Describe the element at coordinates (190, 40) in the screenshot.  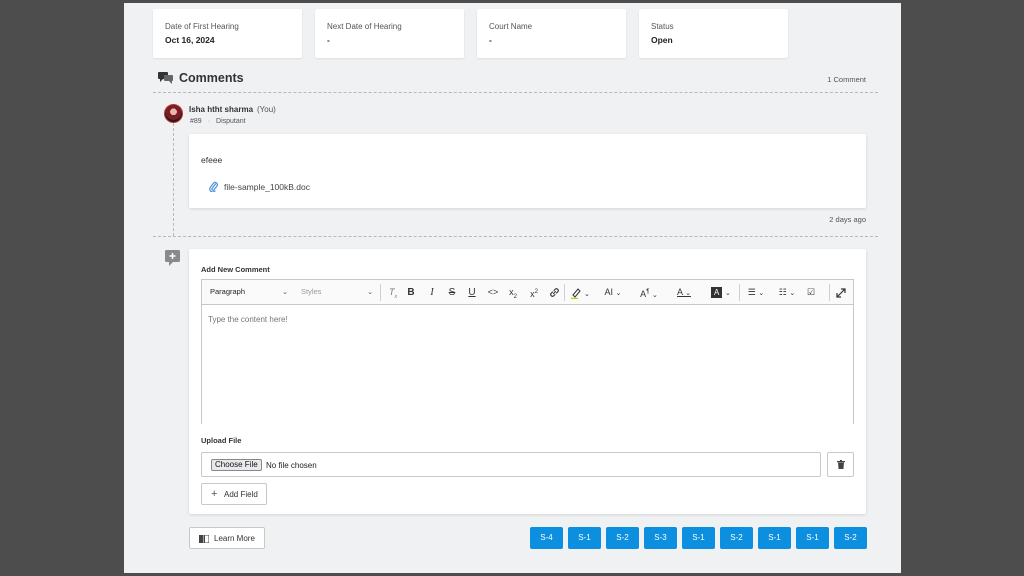
I see `info-value: Oct 16, 2024` at that location.